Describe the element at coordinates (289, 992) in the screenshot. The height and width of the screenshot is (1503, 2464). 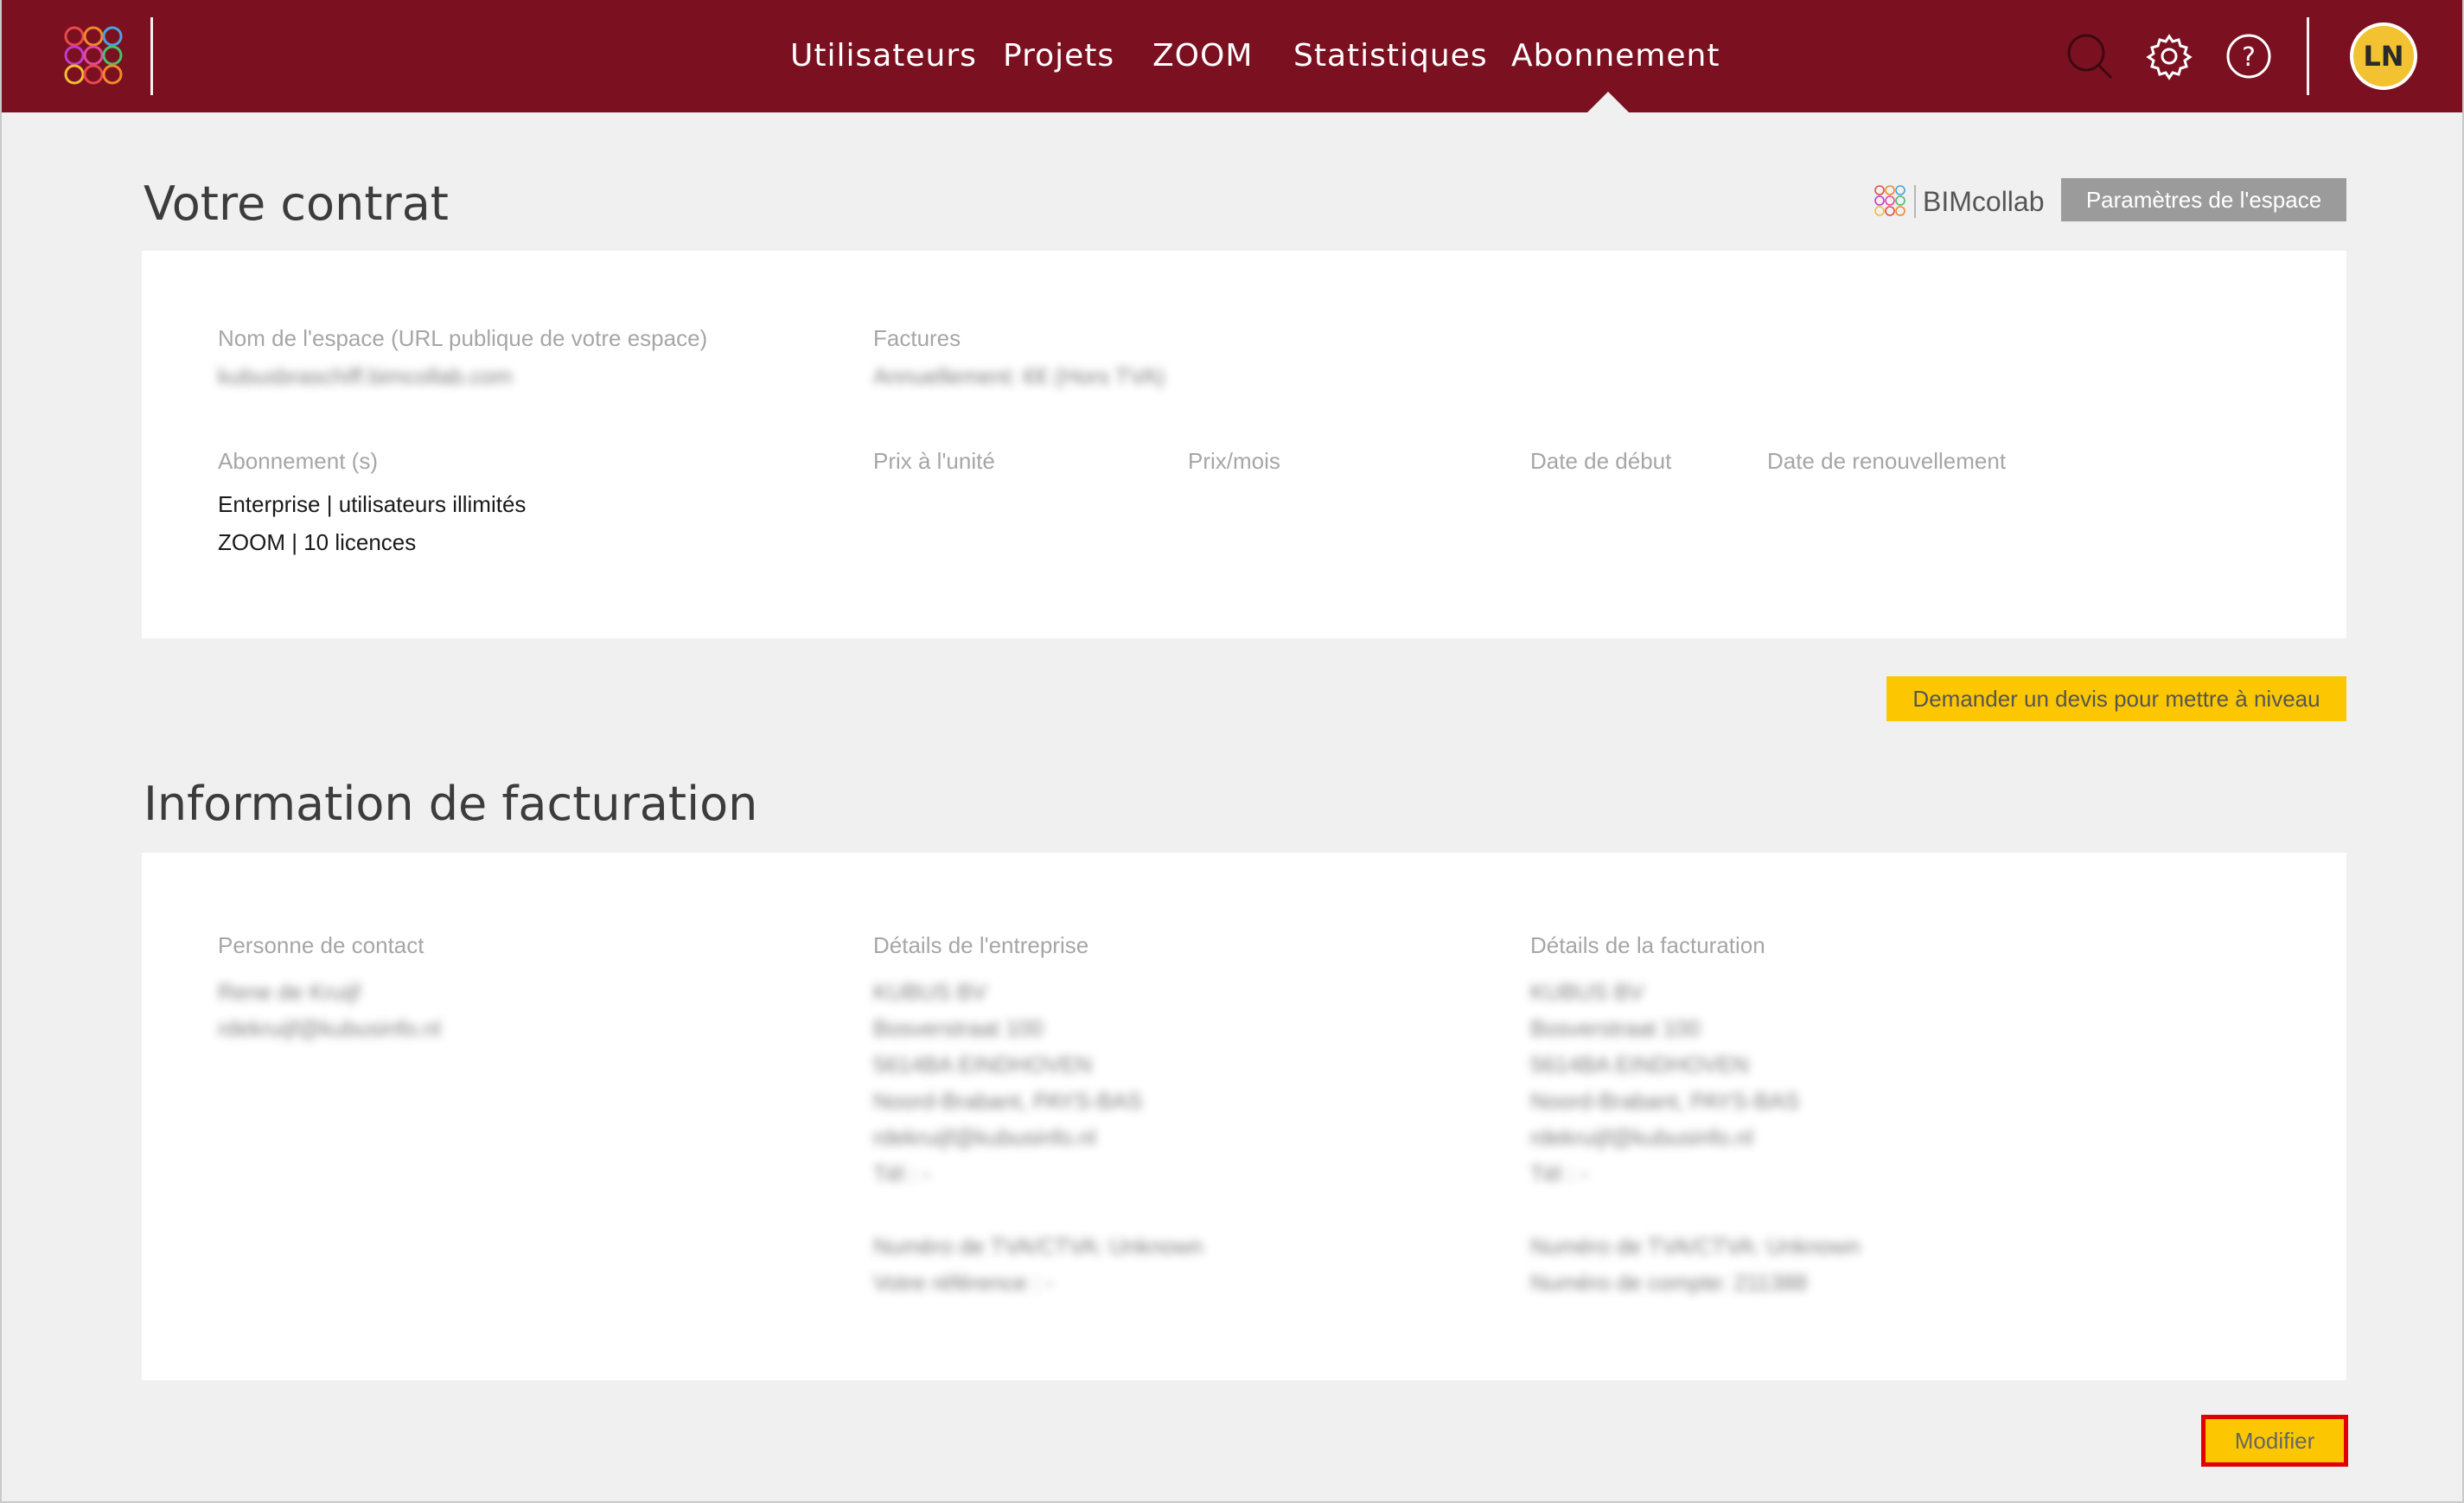
I see `contact-line: Rene de Kruijf` at that location.